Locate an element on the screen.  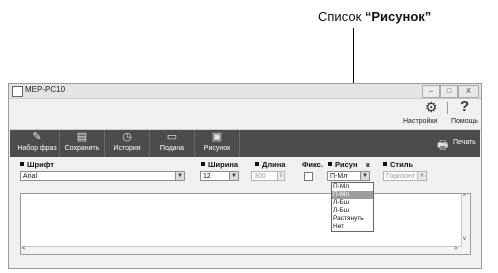
callout-text: Список is located at coordinates (341, 16).